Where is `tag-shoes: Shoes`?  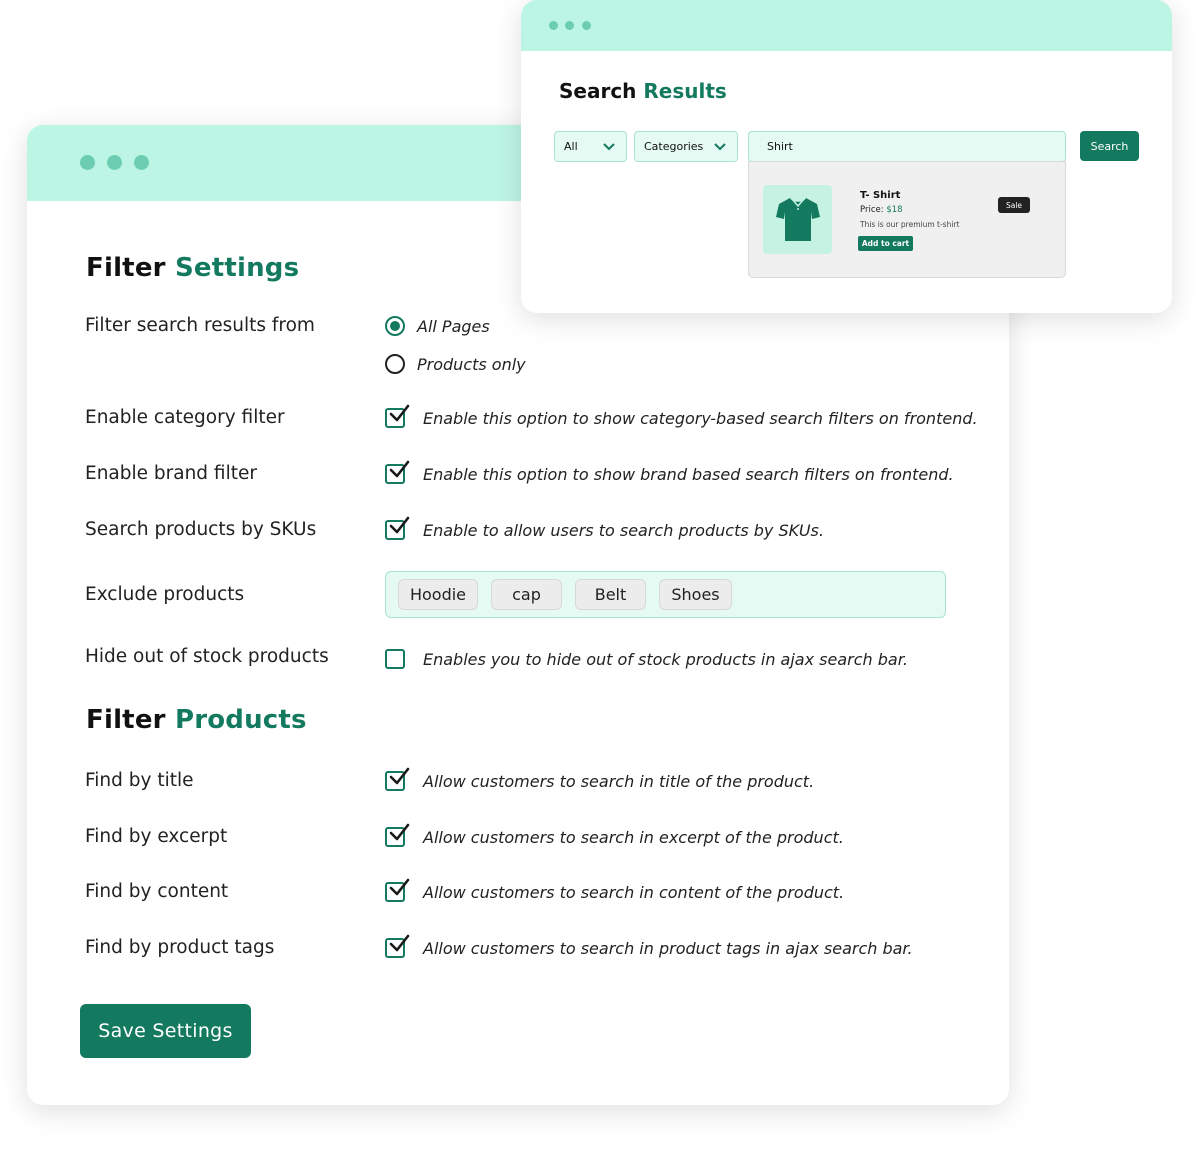
tag-shoes: Shoes is located at coordinates (695, 594).